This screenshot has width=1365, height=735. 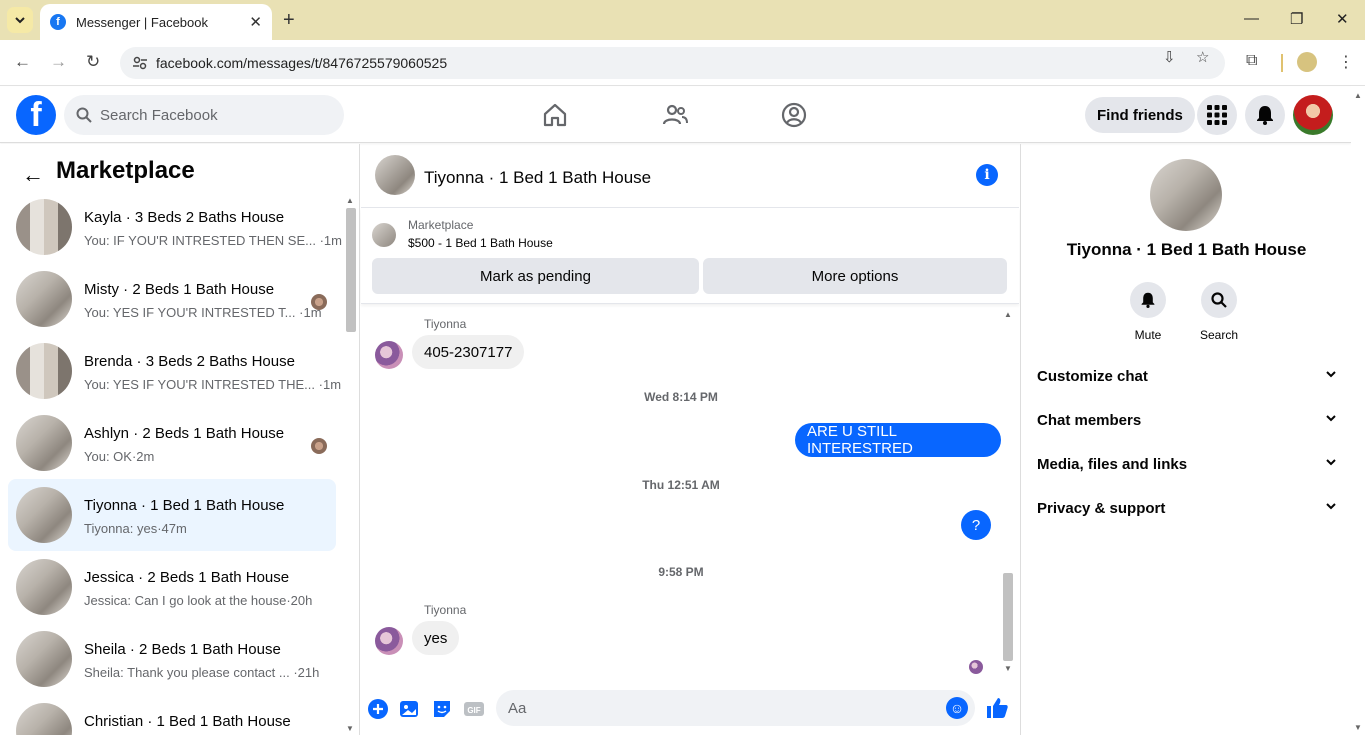 I want to click on message-input: Aa ☺, so click(x=735, y=708).